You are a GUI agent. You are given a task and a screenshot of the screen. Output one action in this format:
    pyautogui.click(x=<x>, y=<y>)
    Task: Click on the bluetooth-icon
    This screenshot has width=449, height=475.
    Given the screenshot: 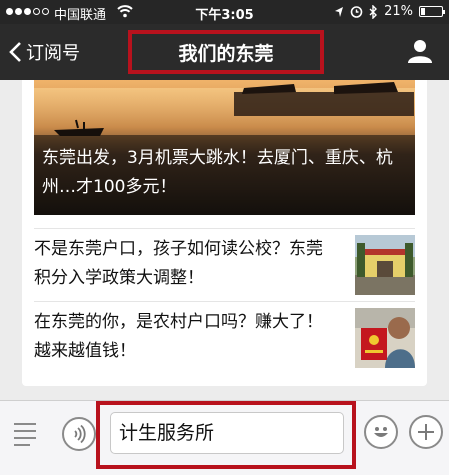 What is the action you would take?
    pyautogui.click(x=373, y=11)
    